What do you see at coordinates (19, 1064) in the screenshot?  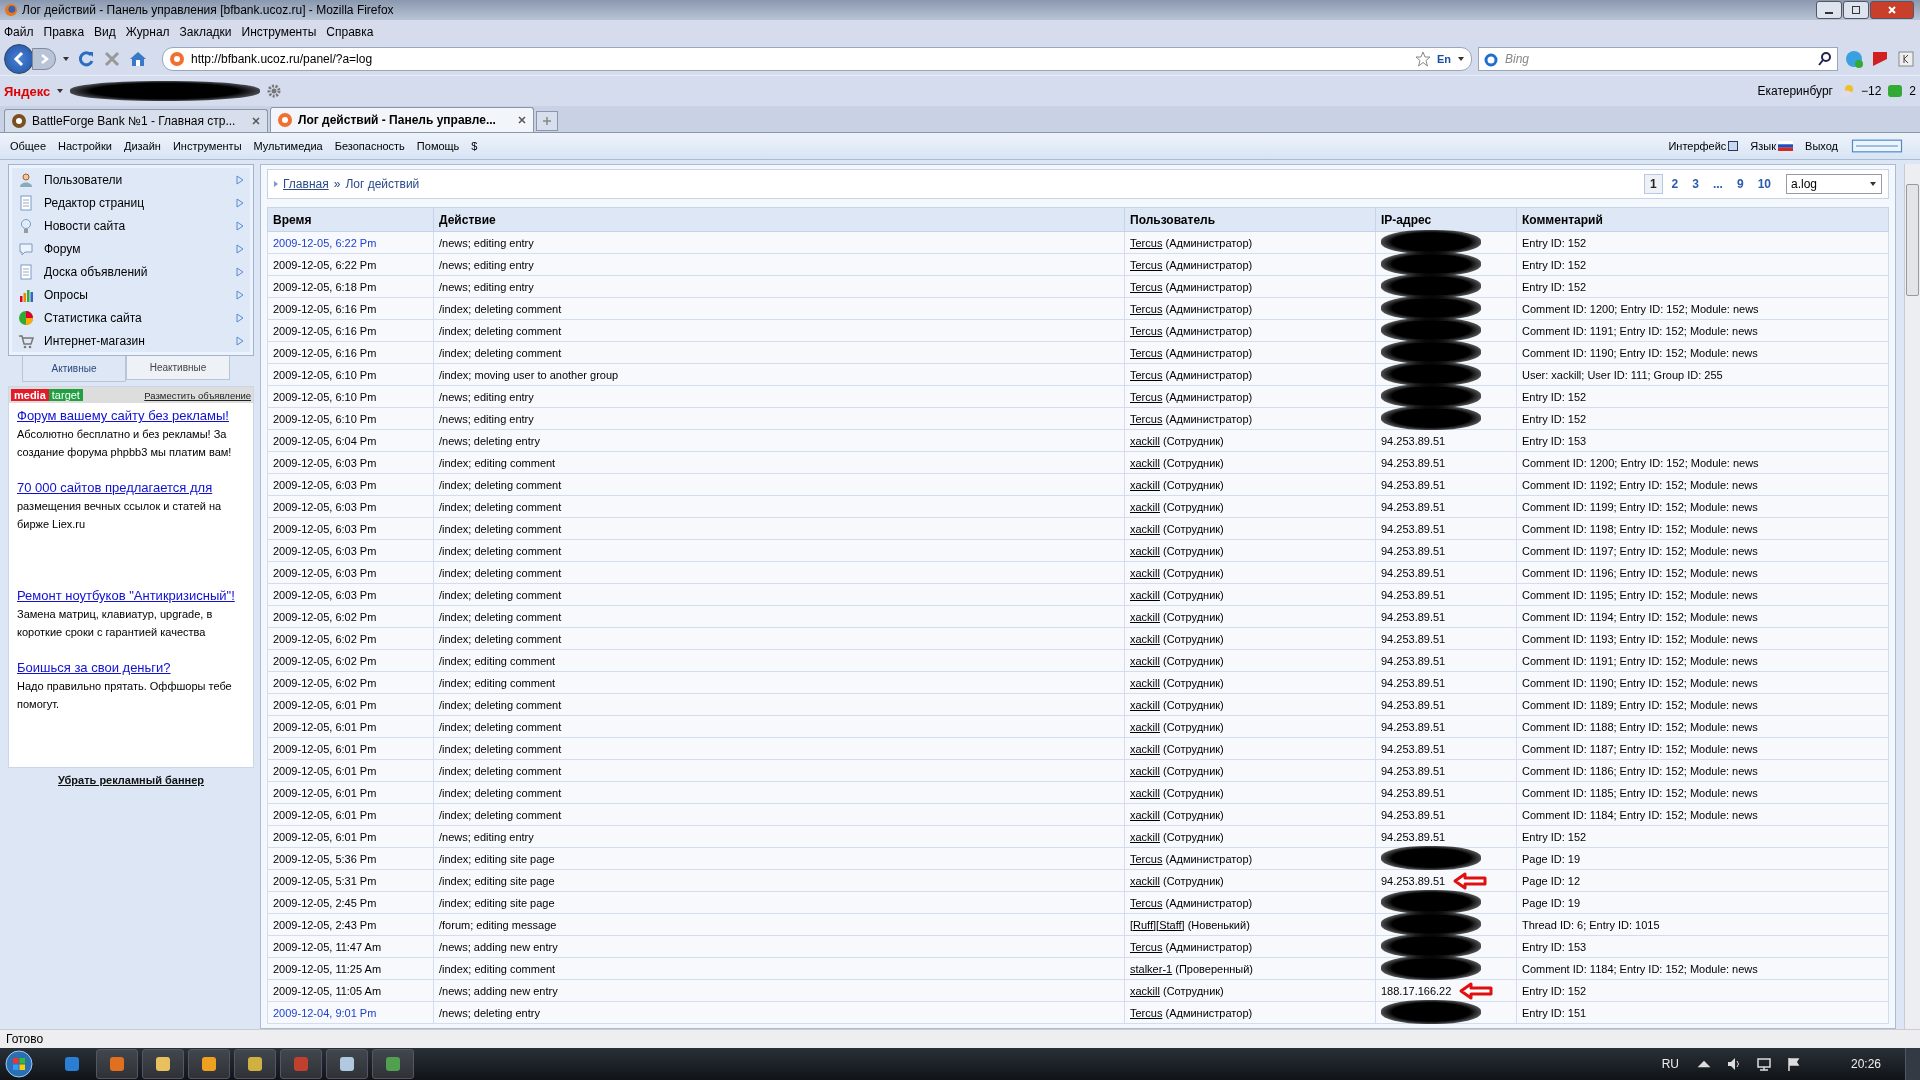 I see `start-button` at bounding box center [19, 1064].